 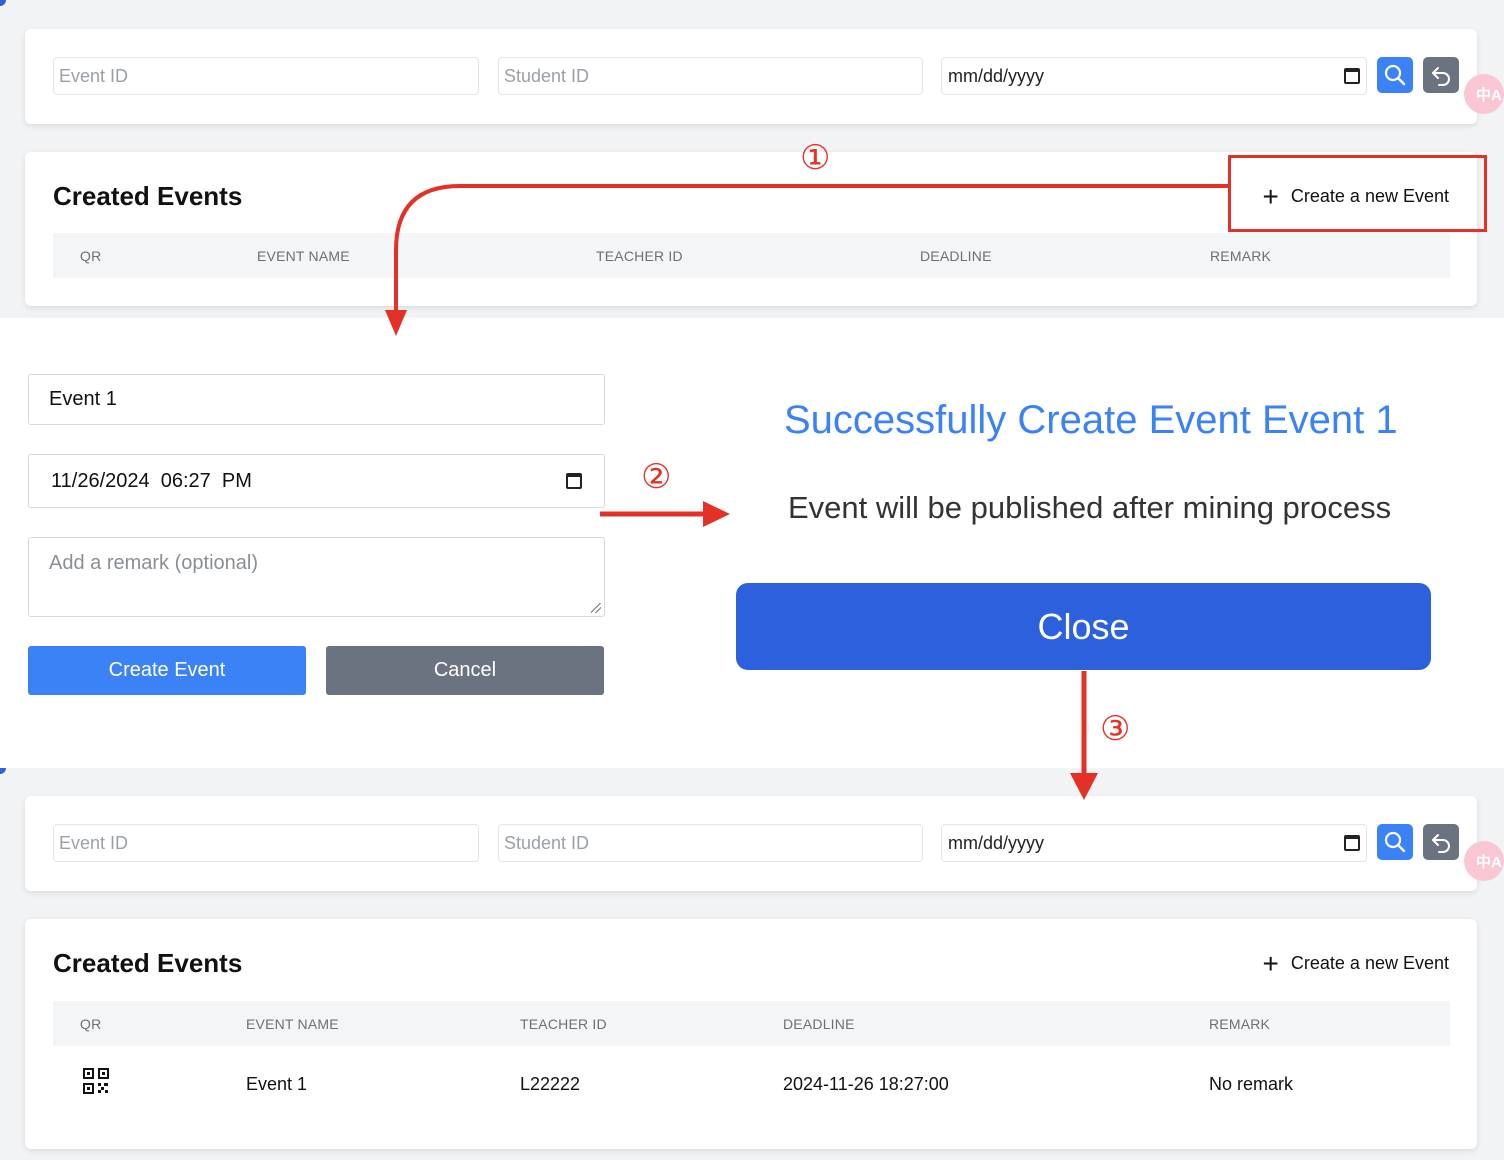 I want to click on step-2-marker: ②, so click(x=656, y=477).